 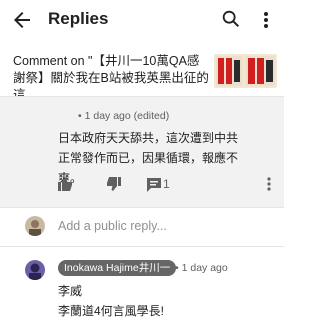 What do you see at coordinates (124, 116) in the screenshot?
I see `reply-meta: • 1 day ago (edited)` at bounding box center [124, 116].